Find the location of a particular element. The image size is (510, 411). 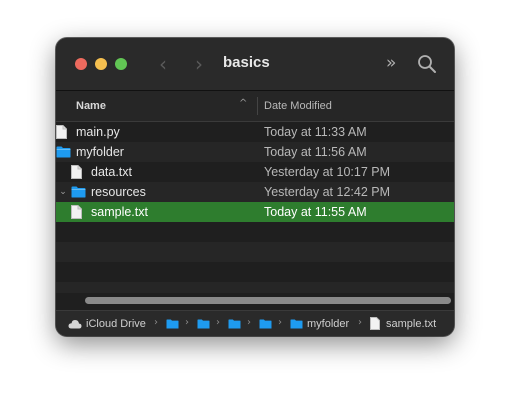

list-item: main.py Today at 11:33 AM is located at coordinates (255, 132).